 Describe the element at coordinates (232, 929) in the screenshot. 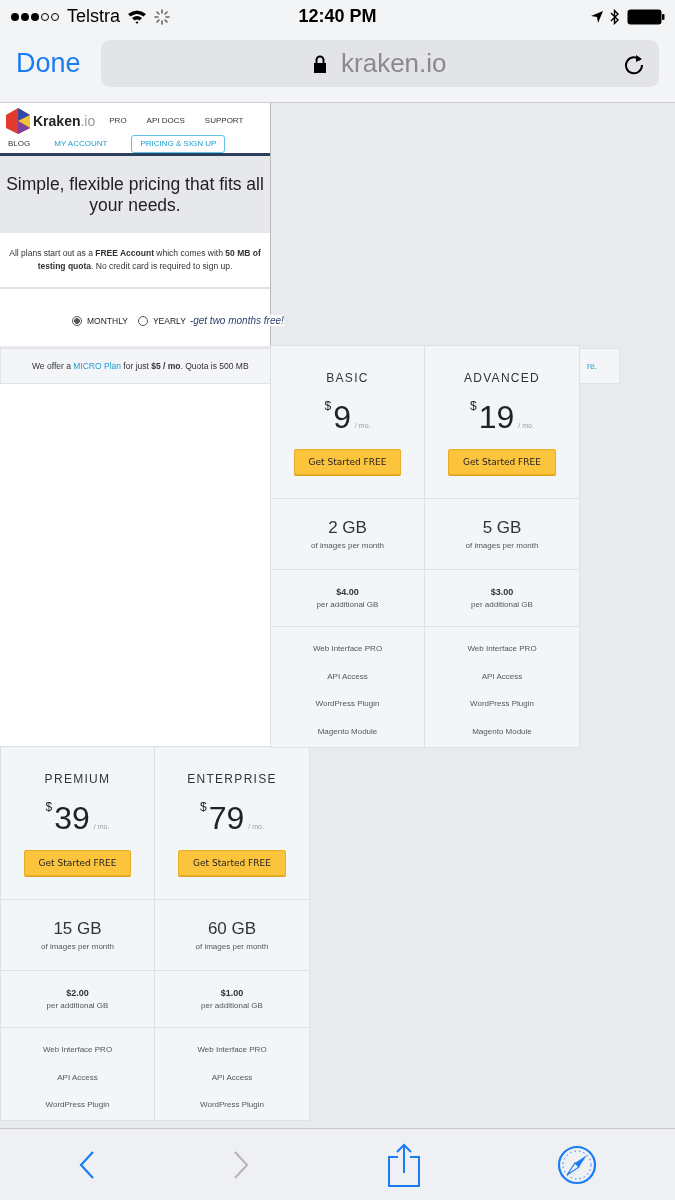

I see `storage-amount: 60 GB` at that location.